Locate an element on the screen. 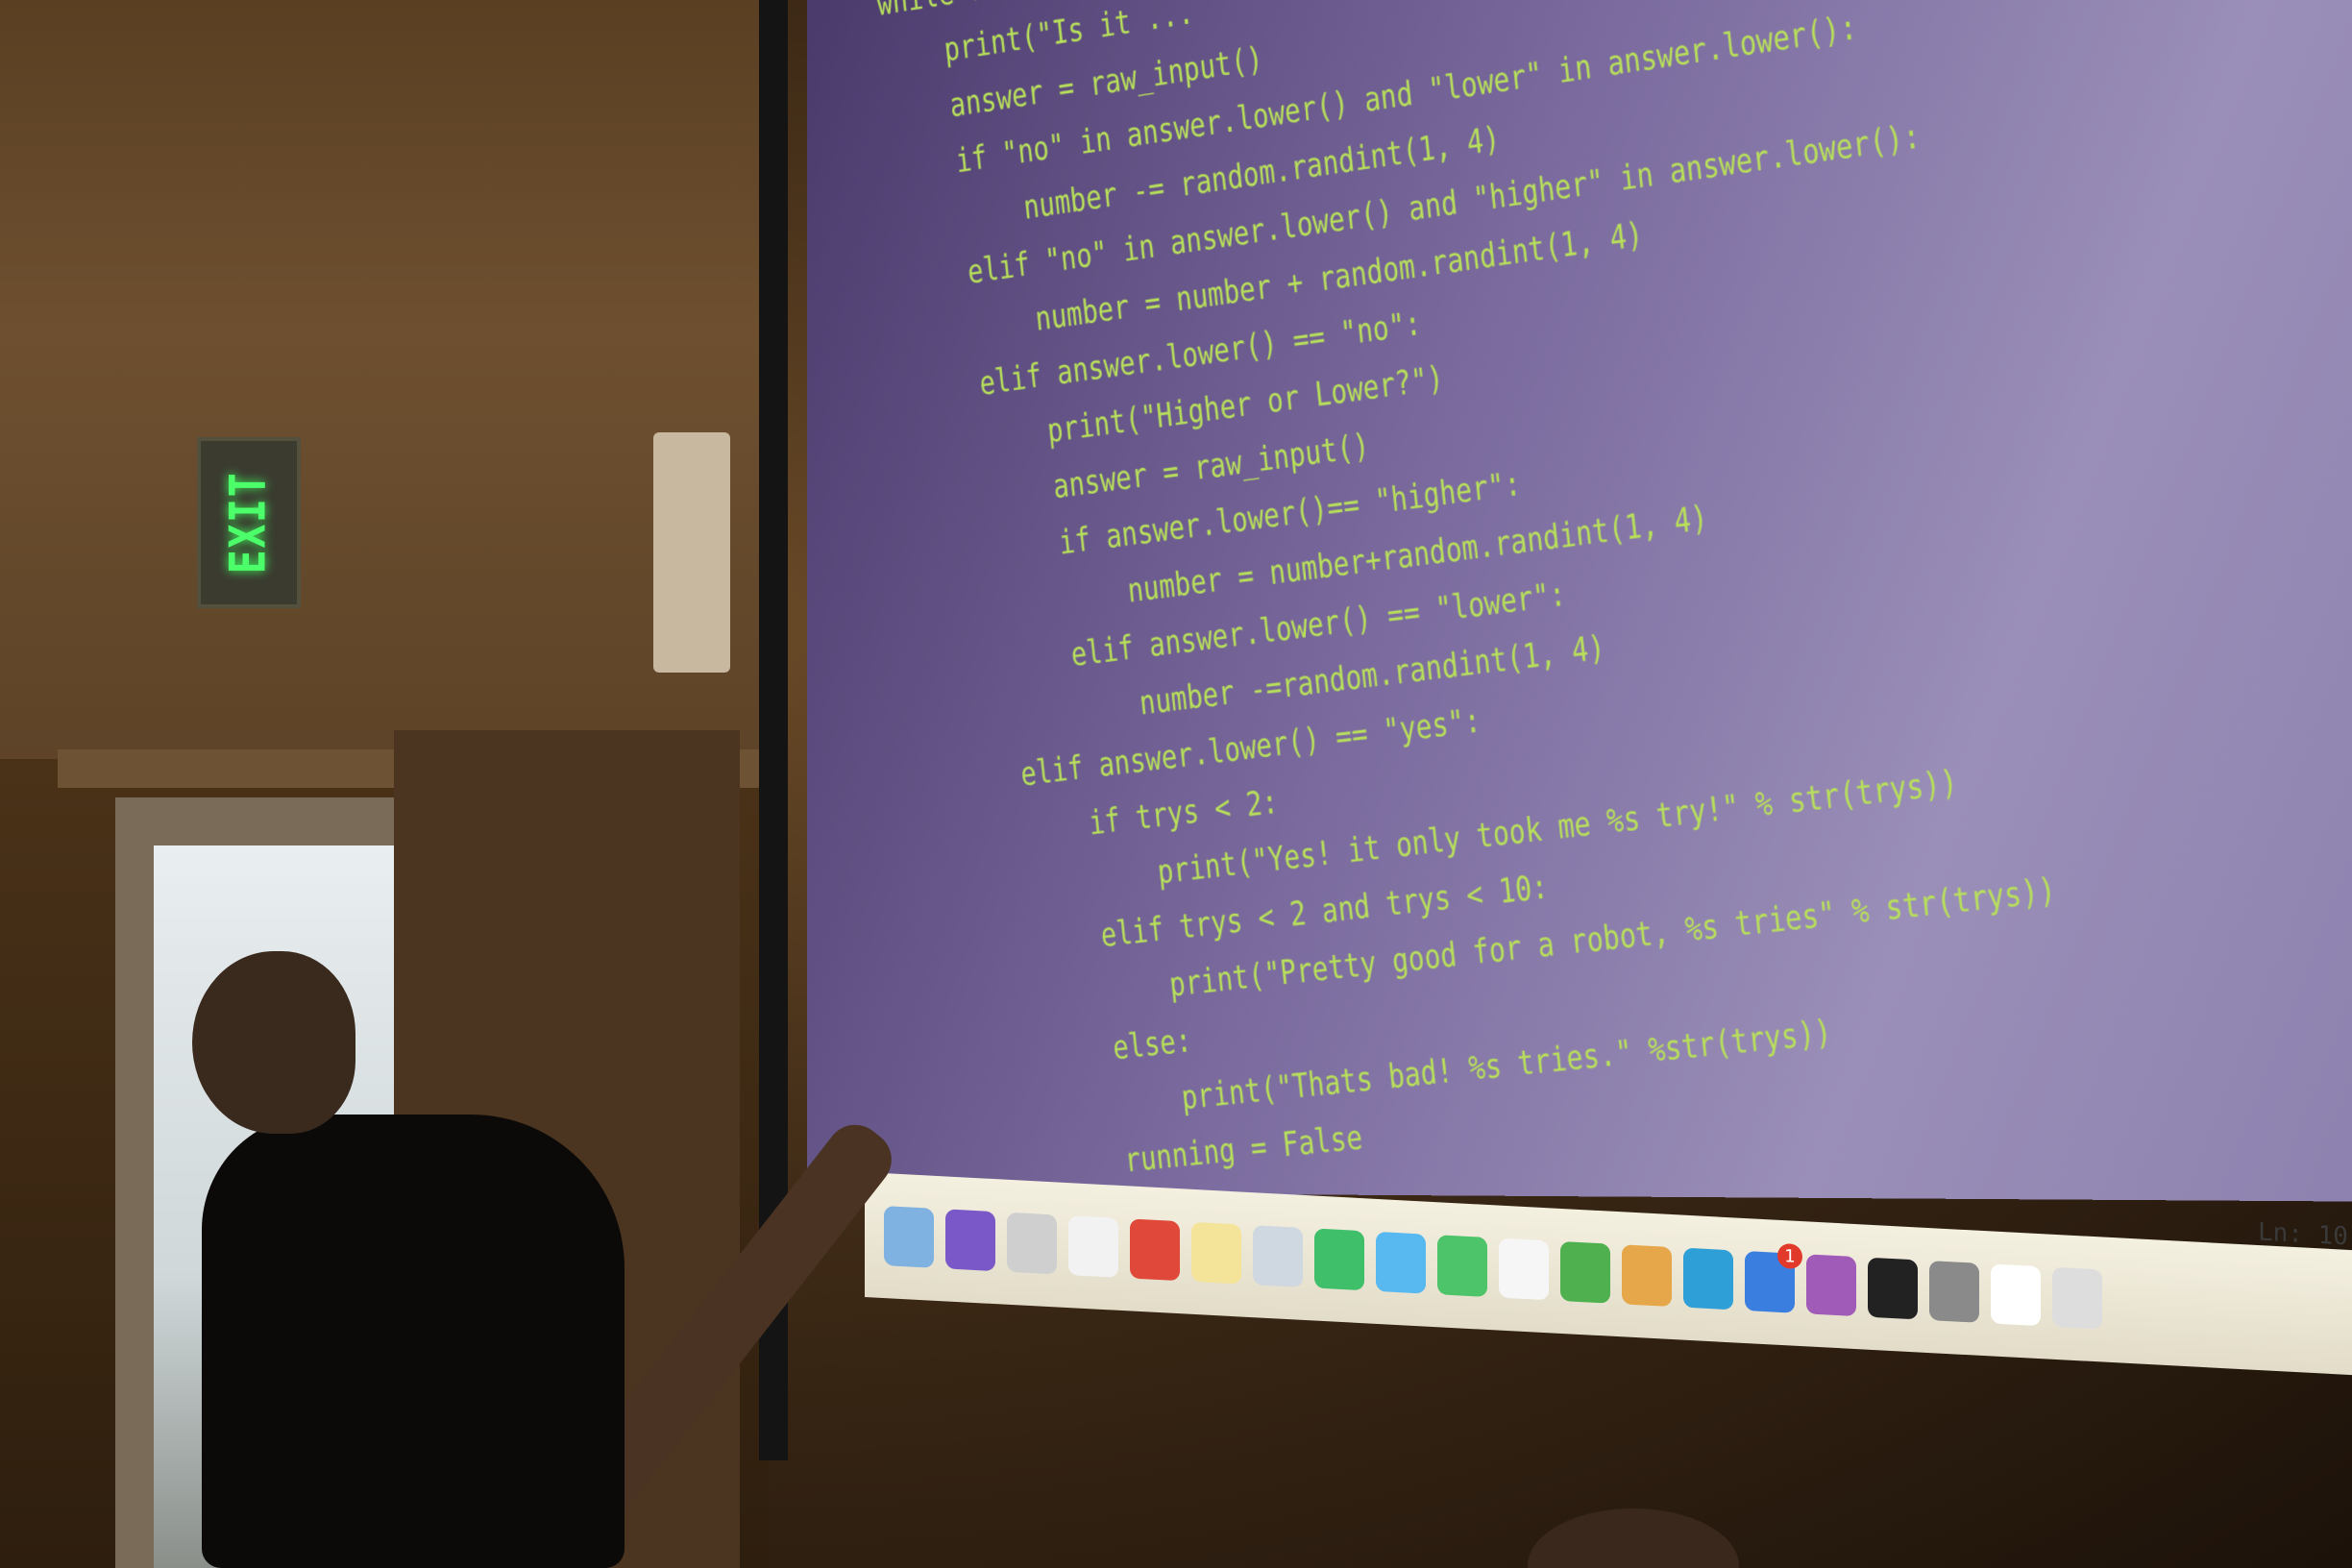 The height and width of the screenshot is (1568, 2352). system-preferences-icon is located at coordinates (1954, 1292).